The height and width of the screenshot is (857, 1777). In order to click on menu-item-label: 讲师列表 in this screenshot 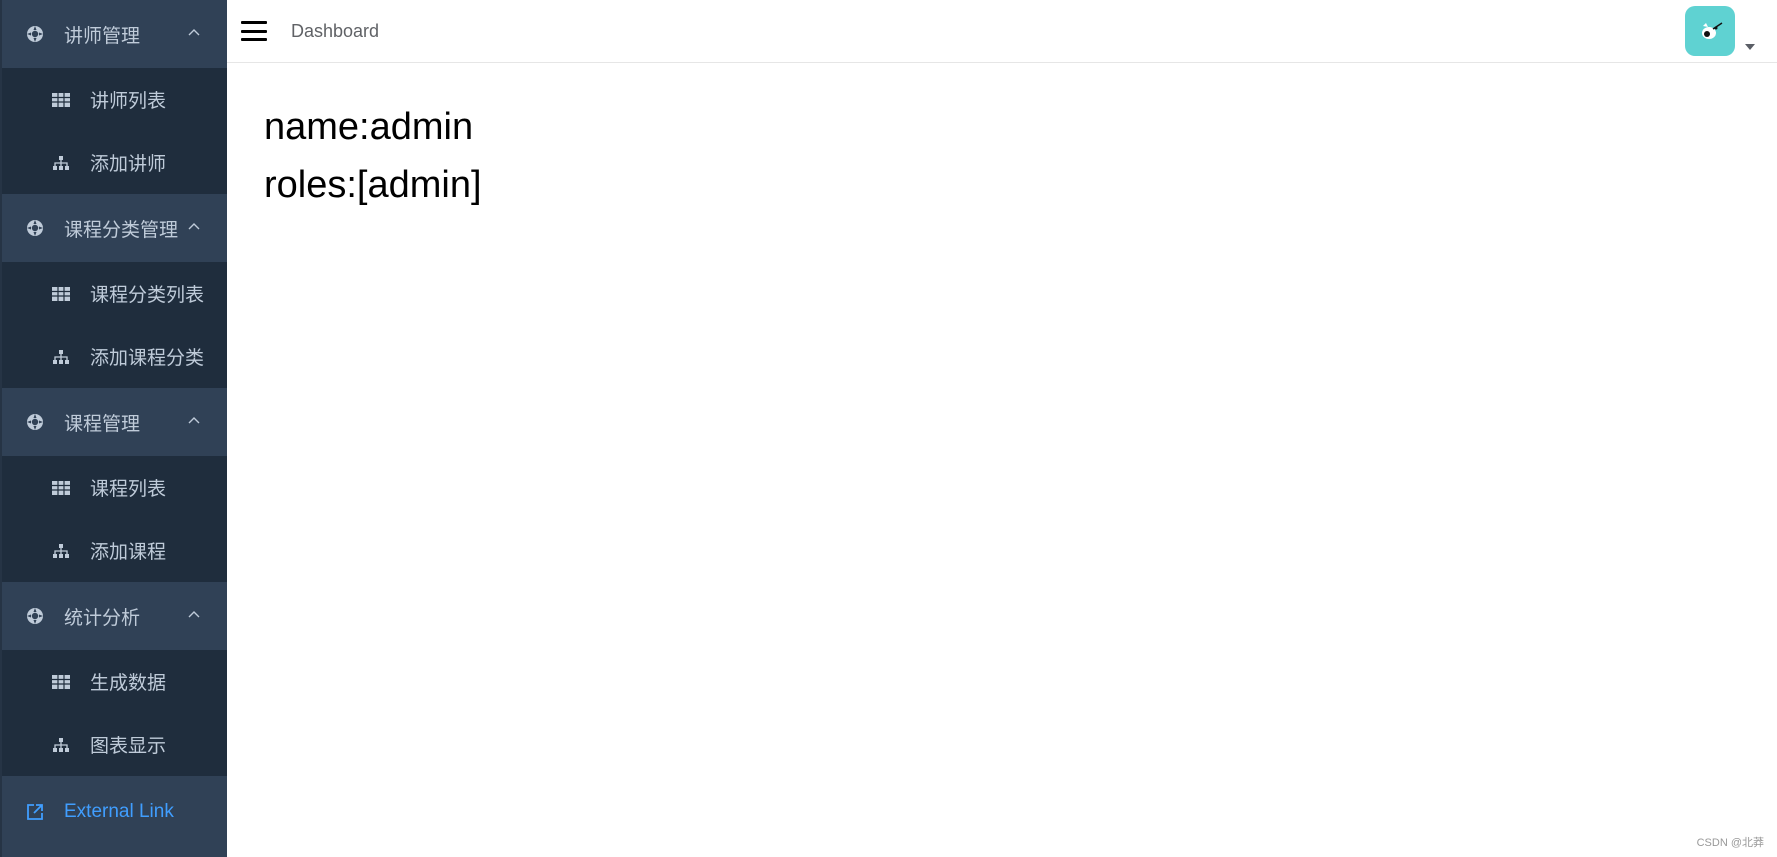, I will do `click(128, 101)`.